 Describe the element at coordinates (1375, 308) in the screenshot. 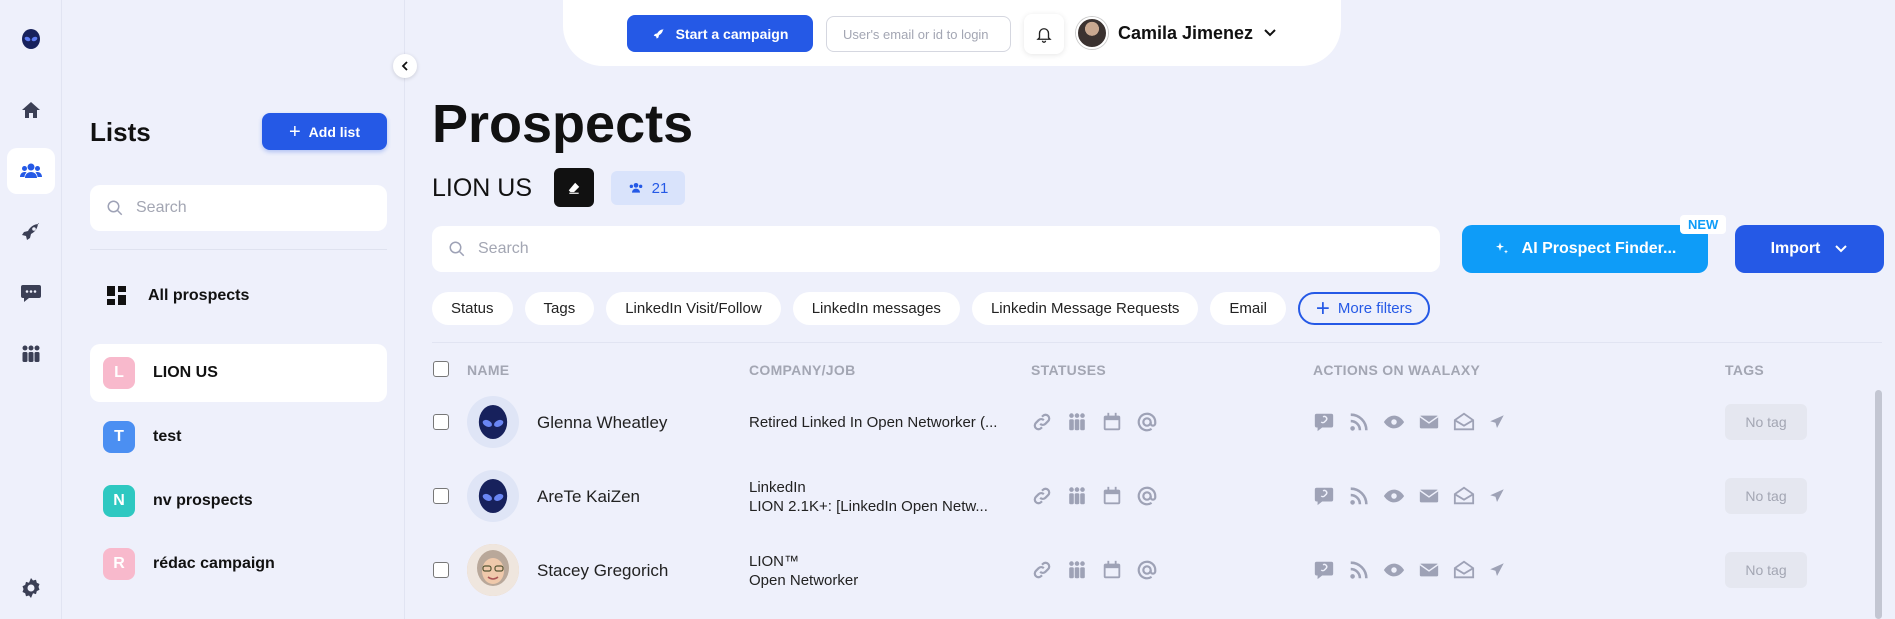

I see `more-filters-label: More filters` at that location.